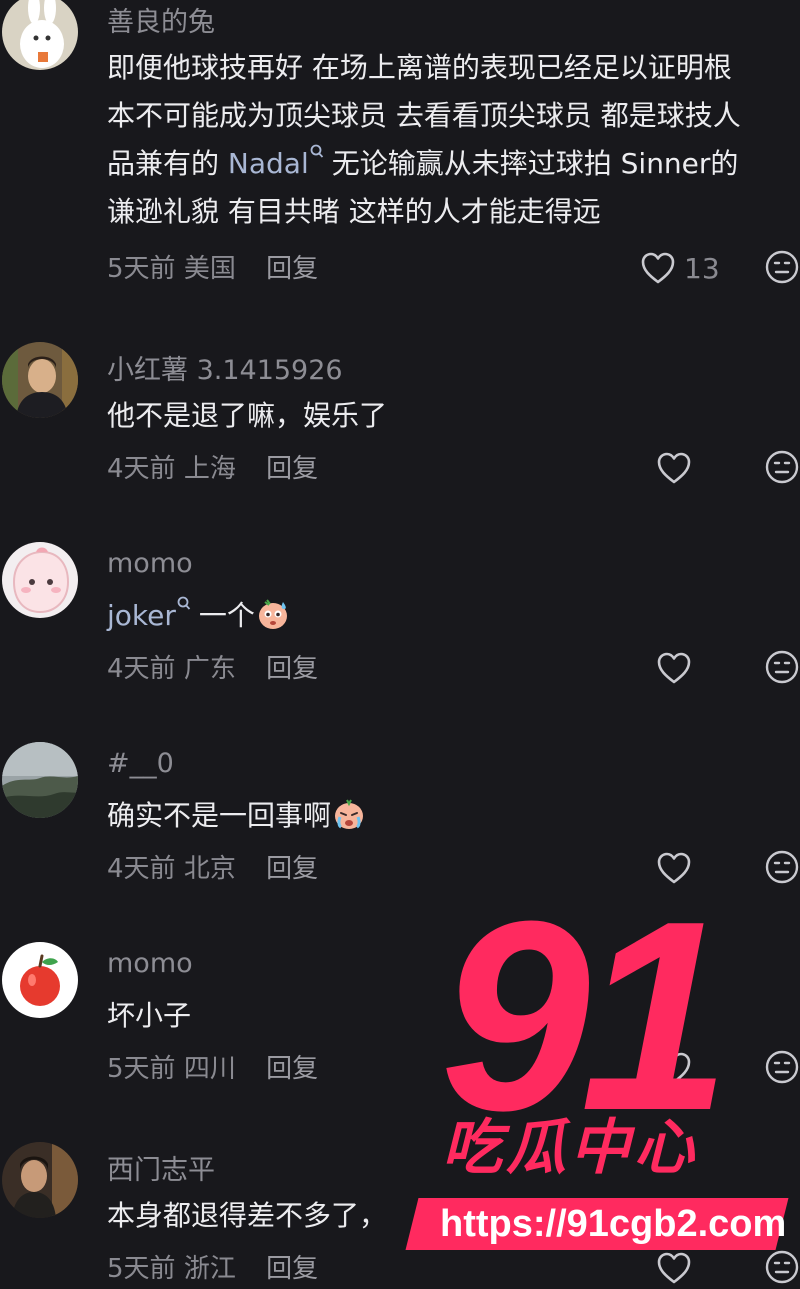 The height and width of the screenshot is (1289, 800). What do you see at coordinates (400, 1020) in the screenshot?
I see `comment-item: momo 坏小子 5天前 四川 回复` at bounding box center [400, 1020].